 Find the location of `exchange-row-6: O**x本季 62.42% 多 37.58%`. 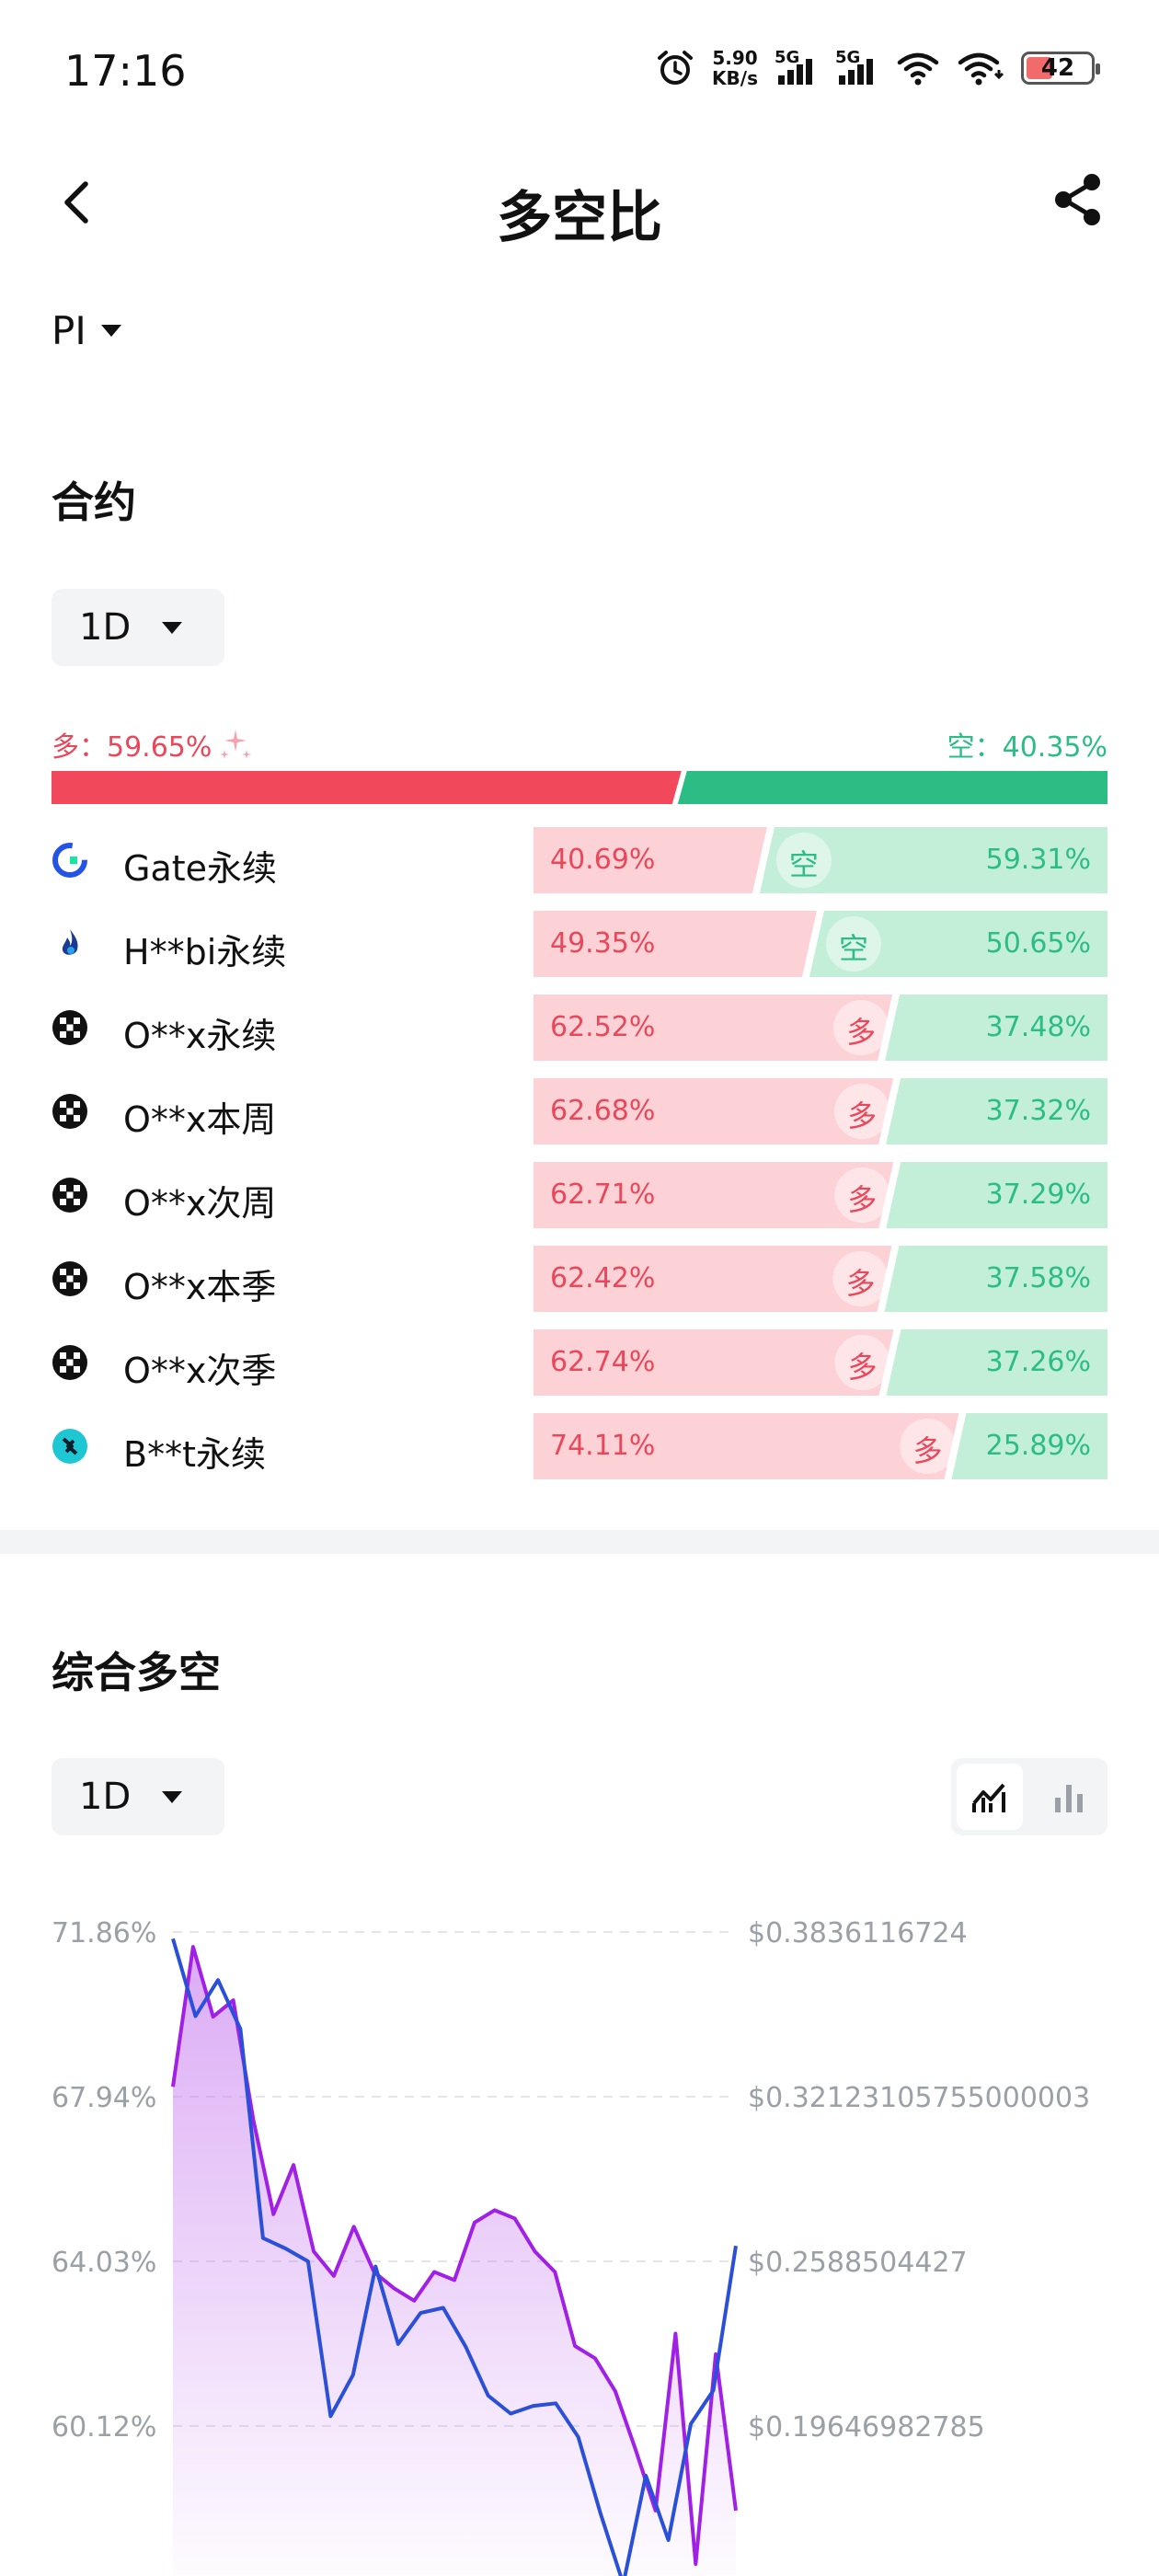

exchange-row-6: O**x本季 62.42% 多 37.58% is located at coordinates (579, 1279).